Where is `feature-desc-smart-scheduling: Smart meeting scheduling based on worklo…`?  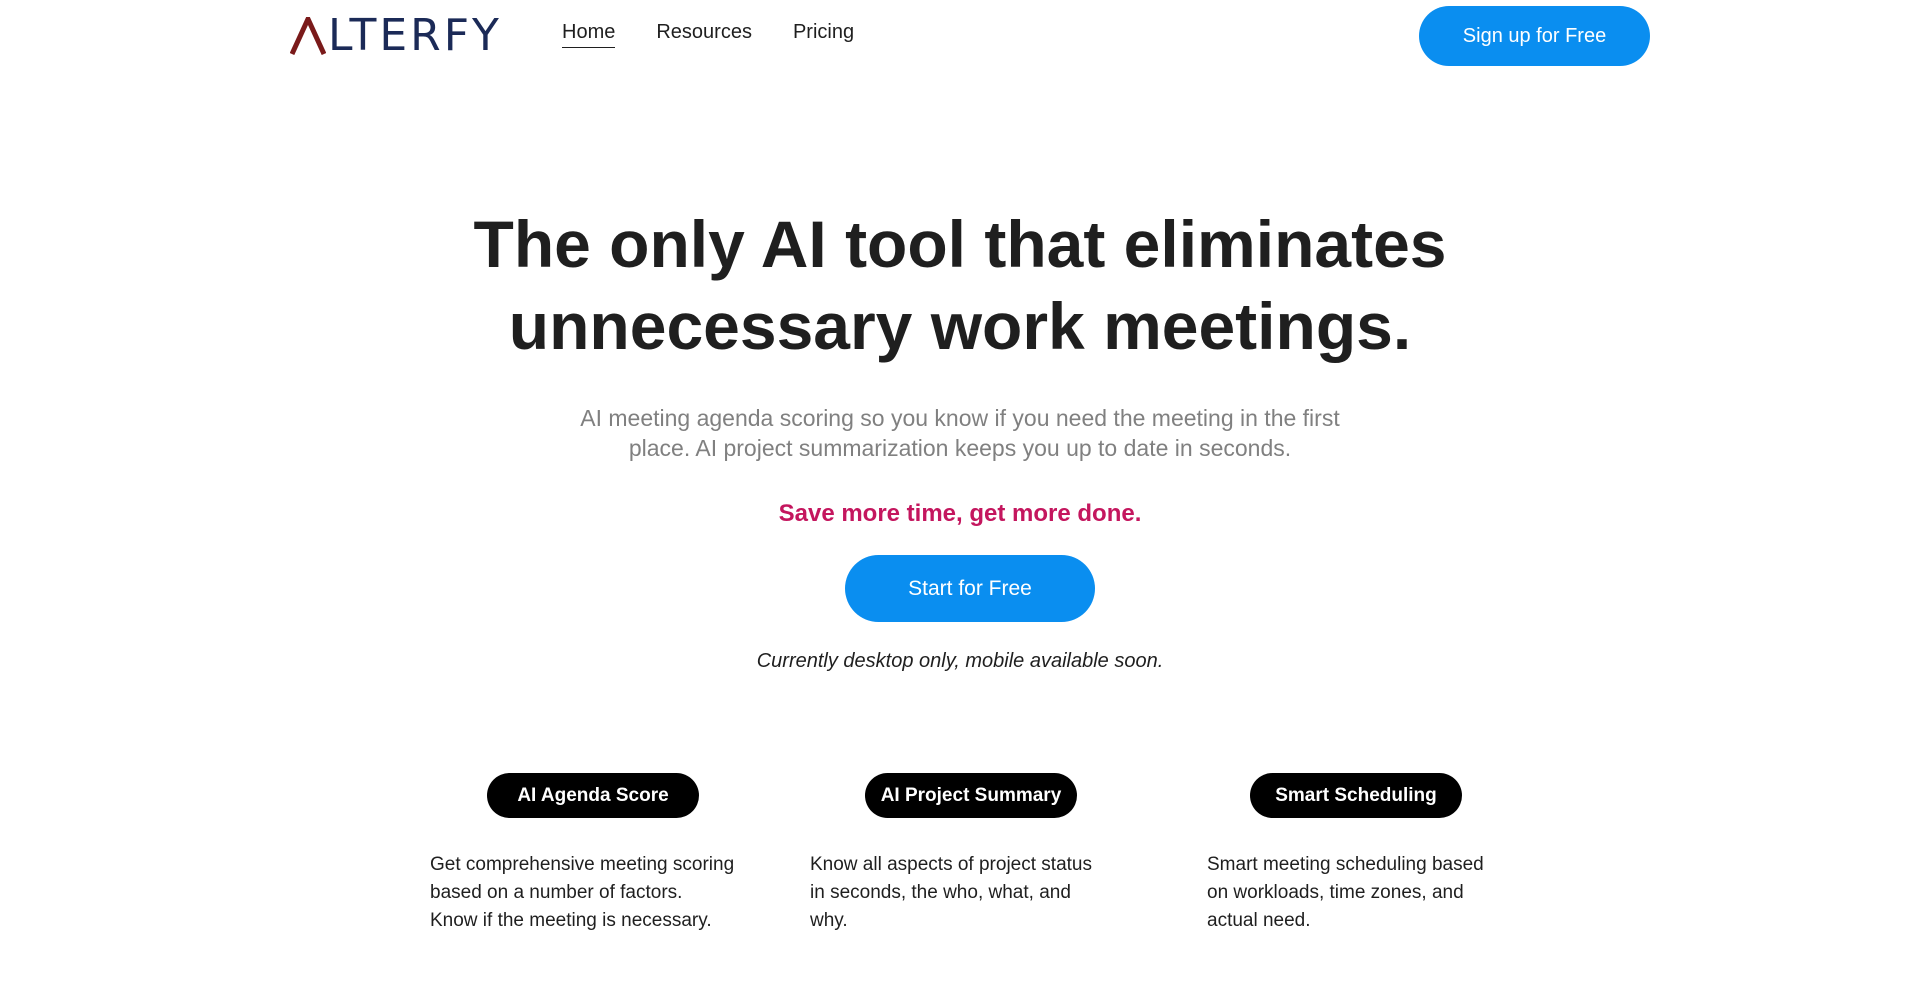 feature-desc-smart-scheduling: Smart meeting scheduling based on worklo… is located at coordinates (1357, 893).